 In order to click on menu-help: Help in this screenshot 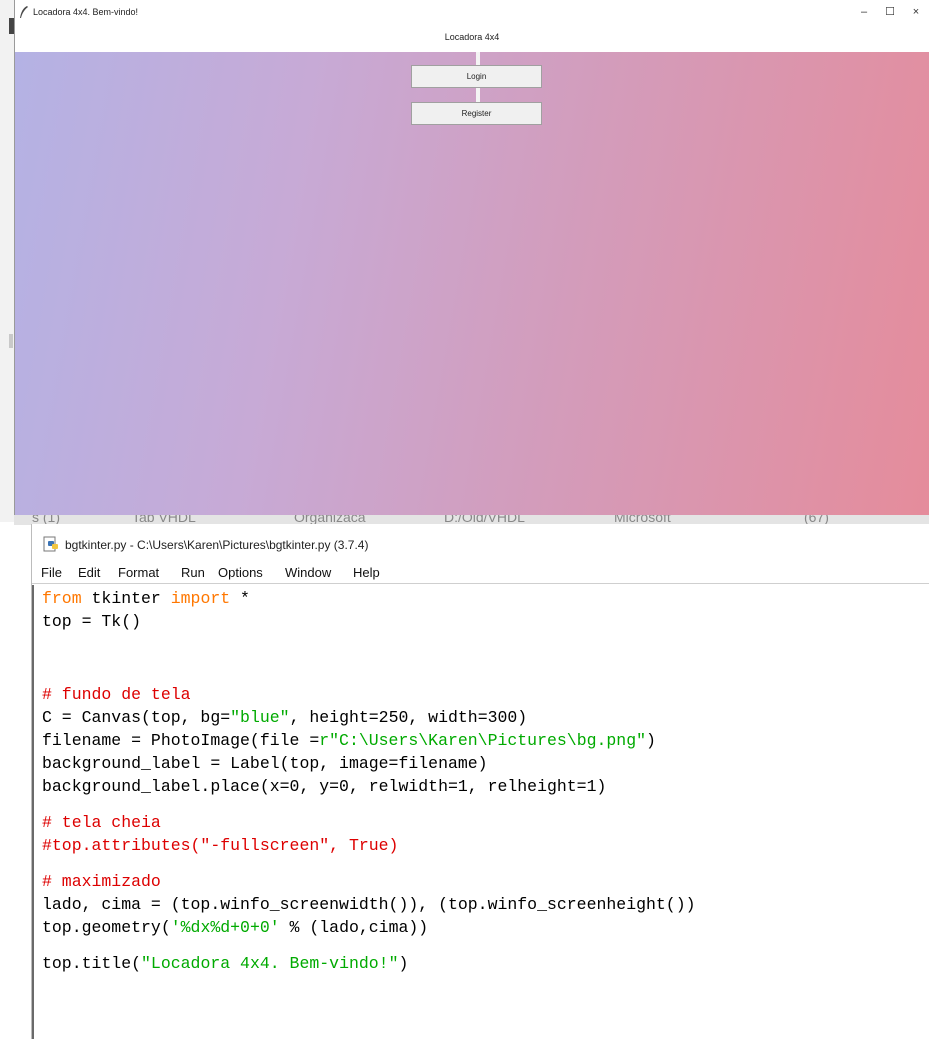, I will do `click(366, 572)`.